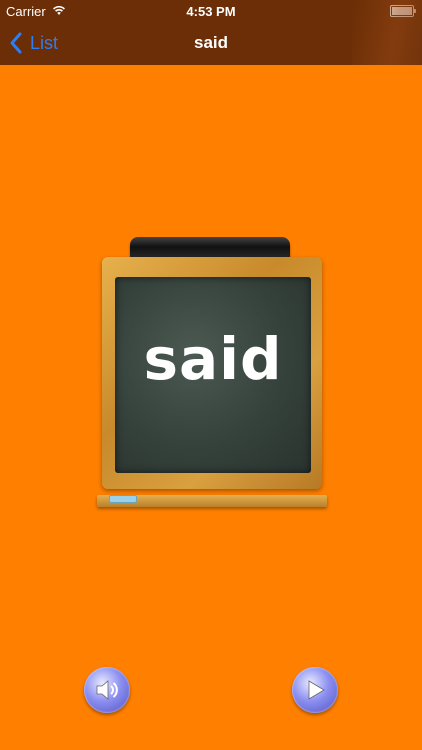 This screenshot has width=422, height=750. I want to click on chalk-piece, so click(123, 499).